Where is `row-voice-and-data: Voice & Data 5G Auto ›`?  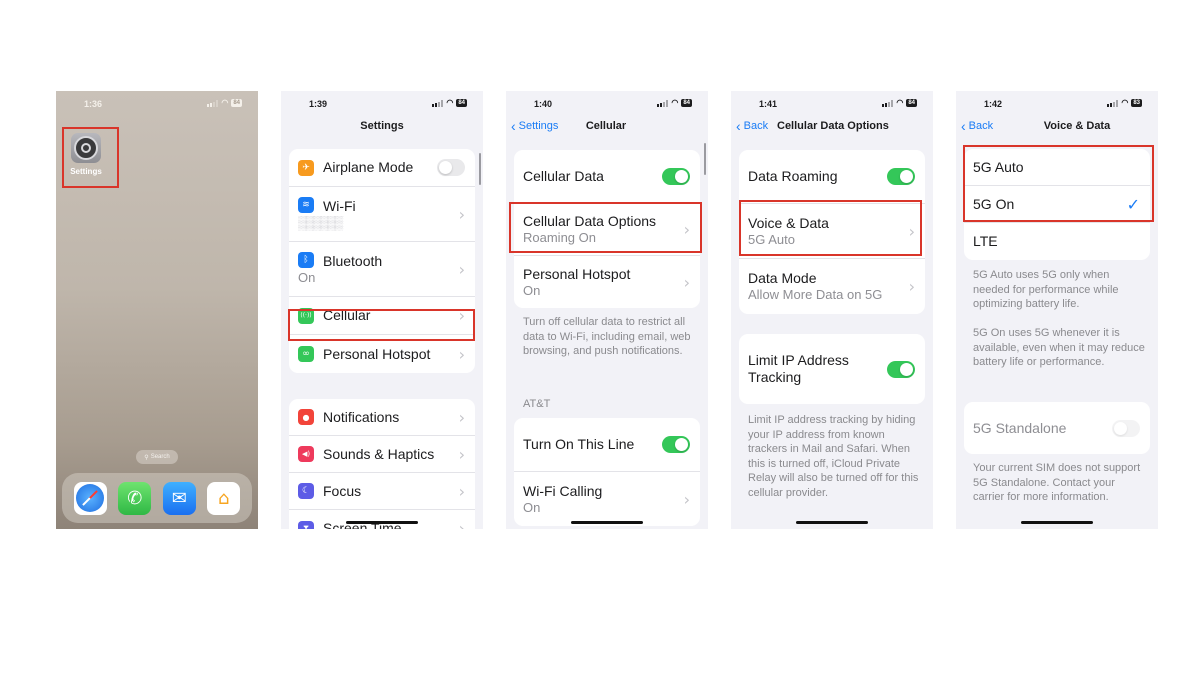
row-voice-and-data: Voice & Data 5G Auto › is located at coordinates (832, 231).